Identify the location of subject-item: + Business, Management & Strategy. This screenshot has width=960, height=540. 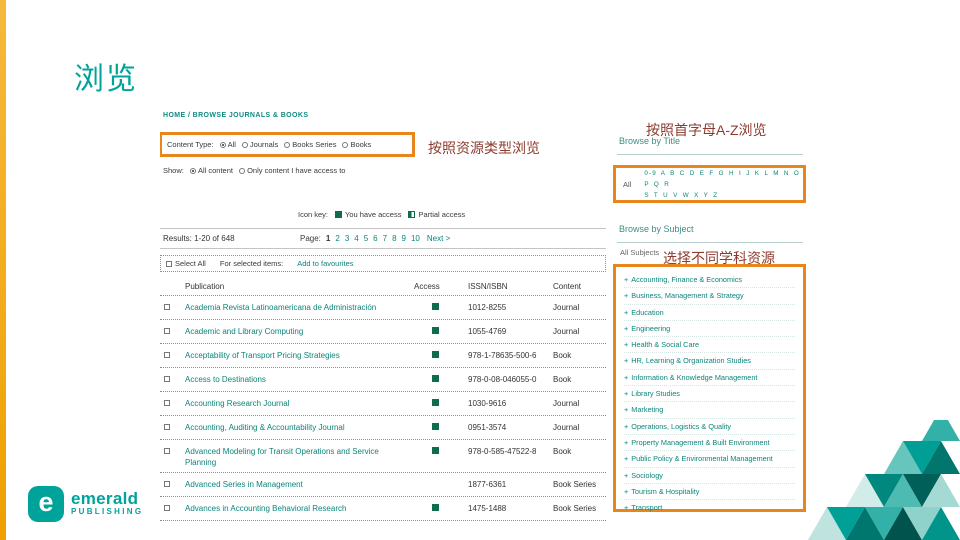
(709, 296).